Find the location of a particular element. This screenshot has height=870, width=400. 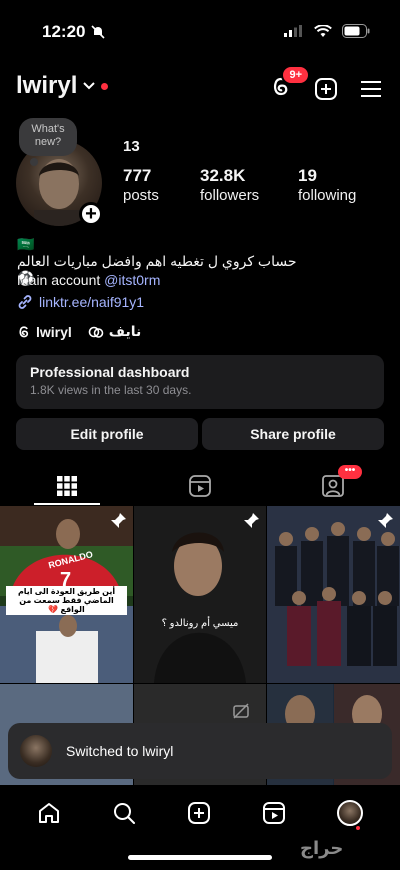

following-stat: 19 following is located at coordinates (327, 186).